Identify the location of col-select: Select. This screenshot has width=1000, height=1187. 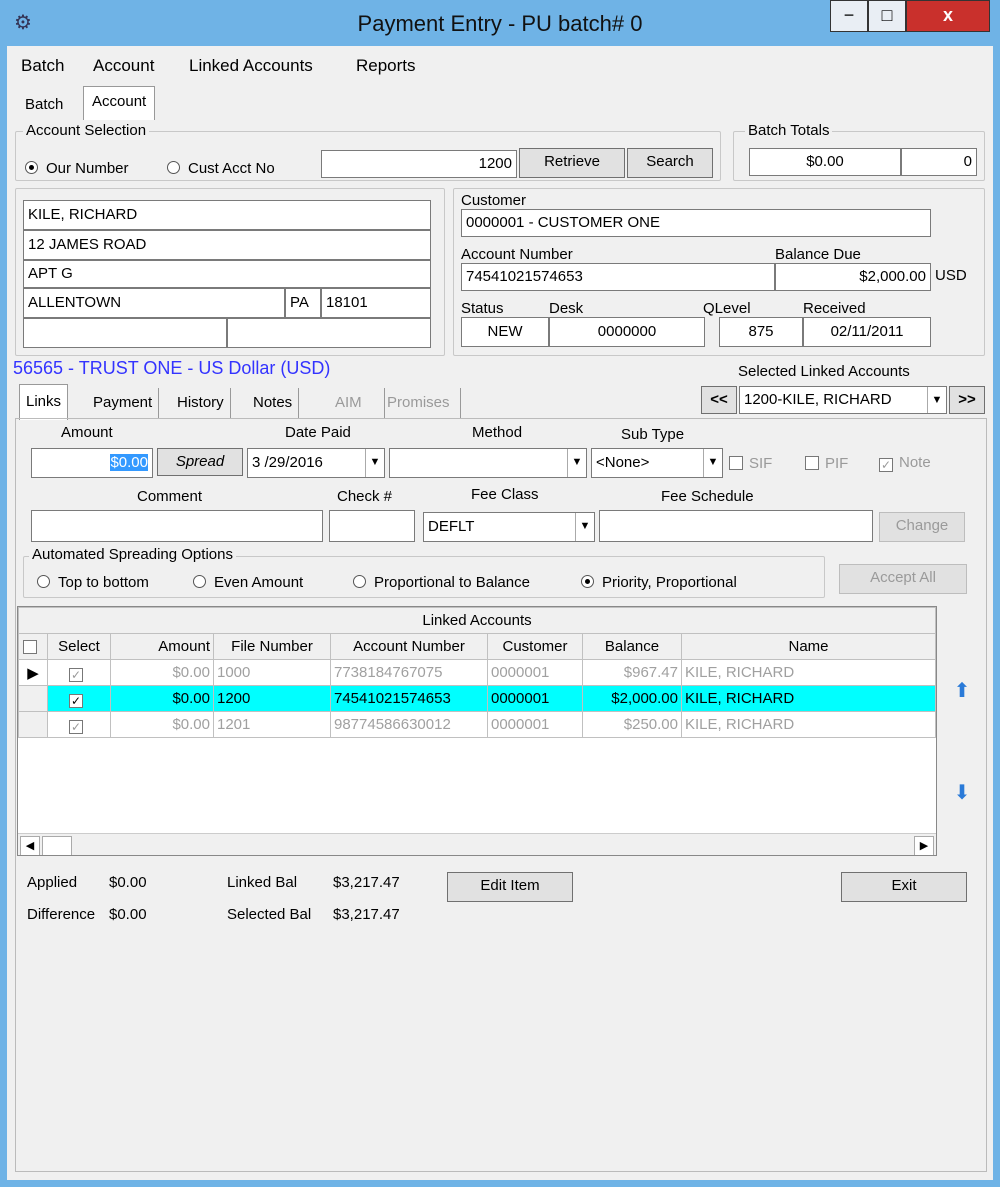
(79, 646).